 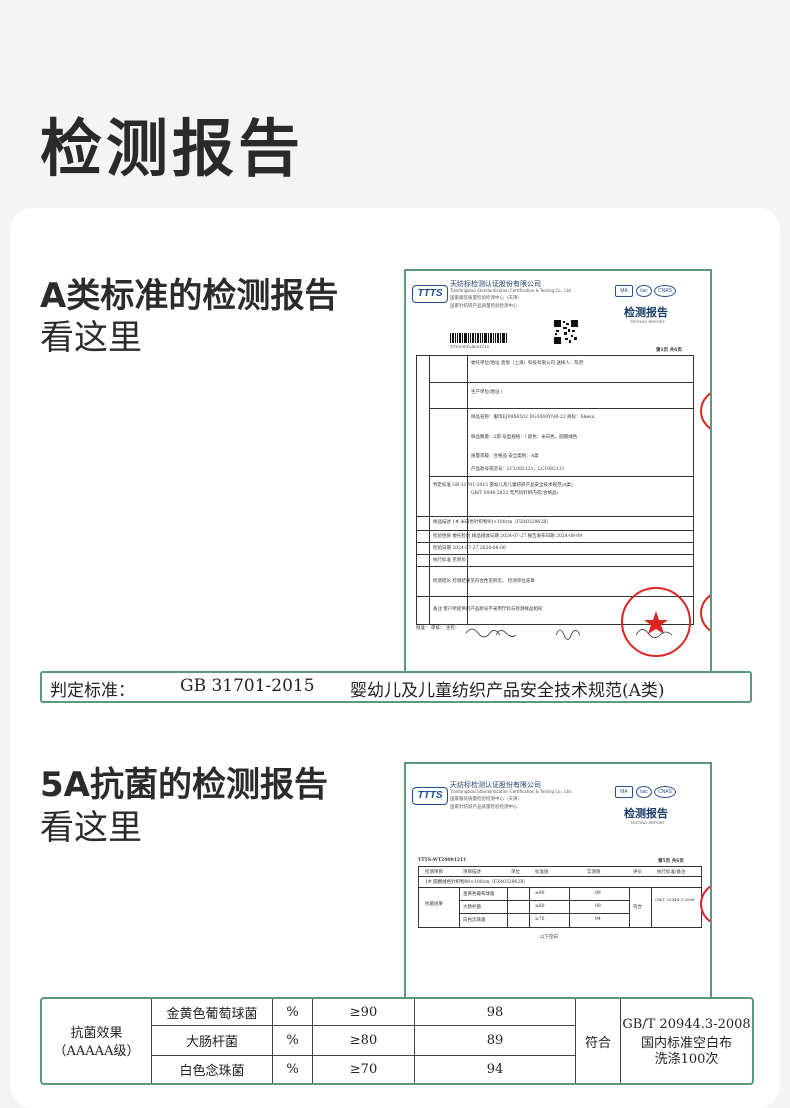 I want to click on report-code-b: TTTS-WT24091211, so click(x=442, y=860).